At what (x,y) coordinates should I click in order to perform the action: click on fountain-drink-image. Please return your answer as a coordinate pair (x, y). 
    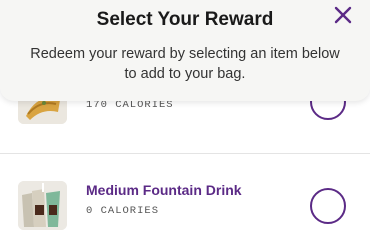
    Looking at the image, I should click on (42, 205).